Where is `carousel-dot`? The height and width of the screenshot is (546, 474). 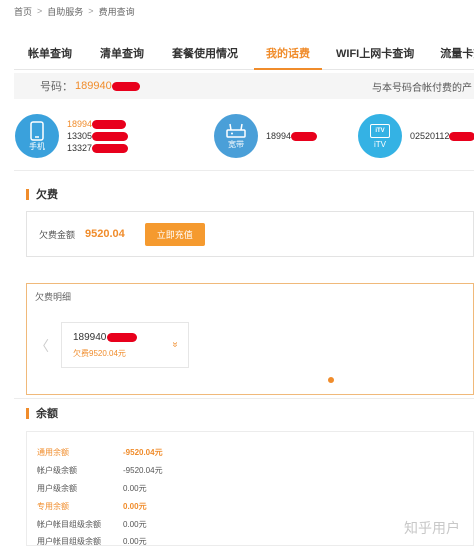
carousel-dot is located at coordinates (331, 380).